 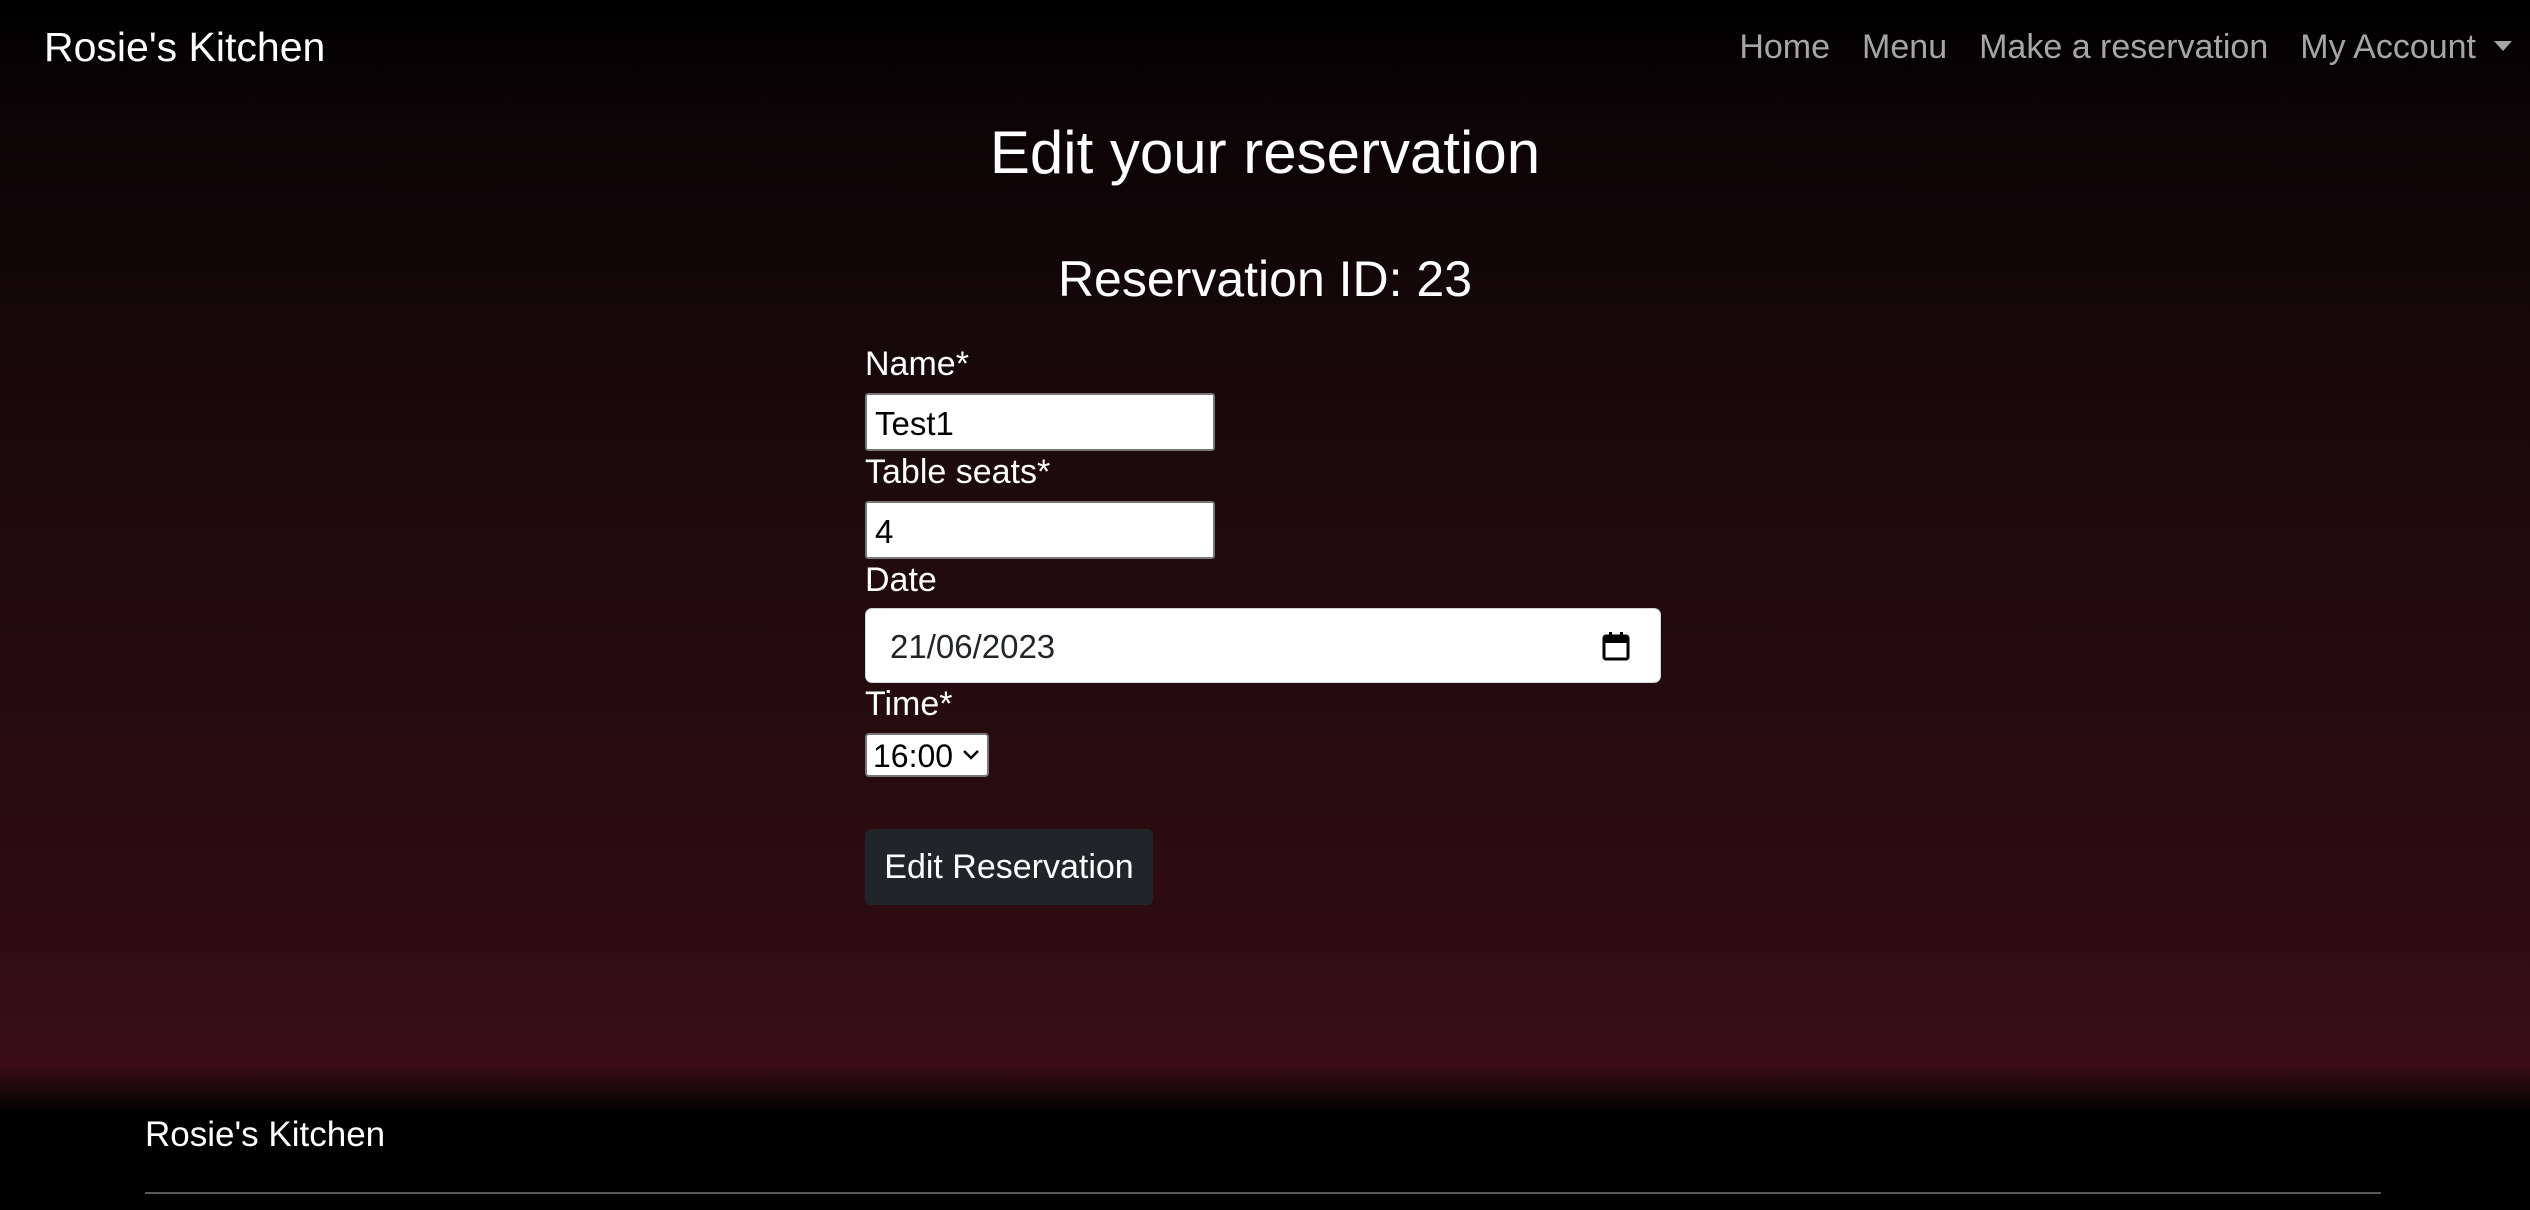 I want to click on nav-home: Home, so click(x=1784, y=47).